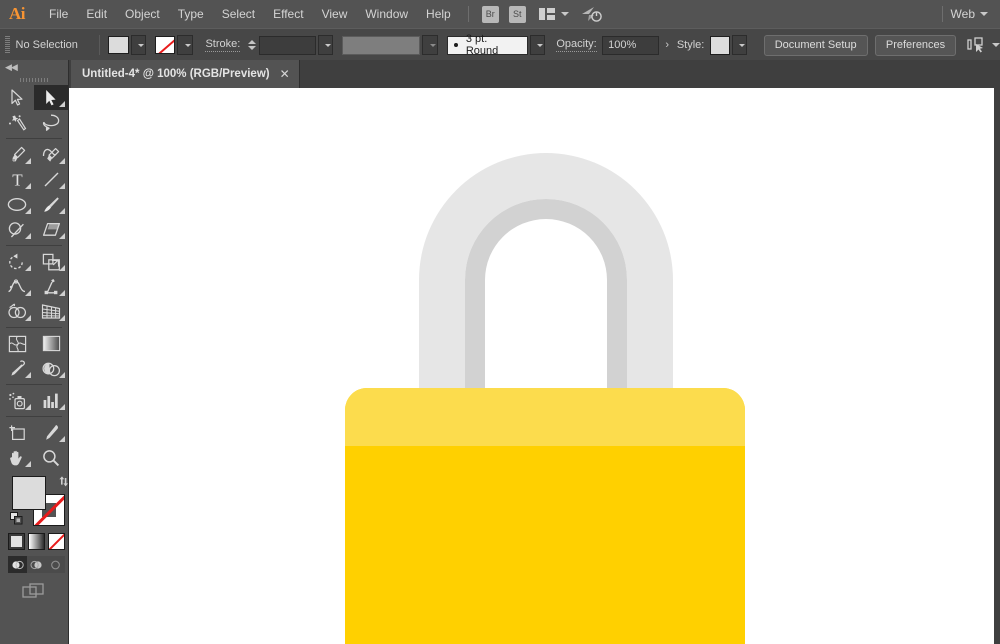  I want to click on tool-perspective-grid, so click(51, 311).